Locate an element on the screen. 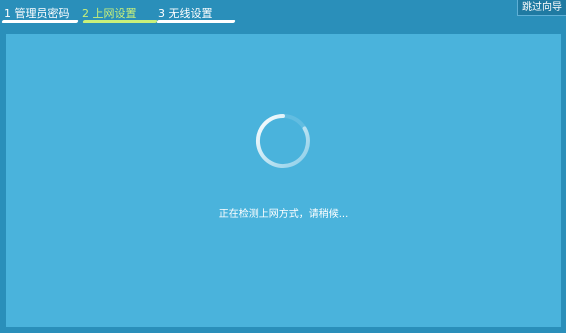 The image size is (566, 333). step-admin-password-underline is located at coordinates (40, 21).